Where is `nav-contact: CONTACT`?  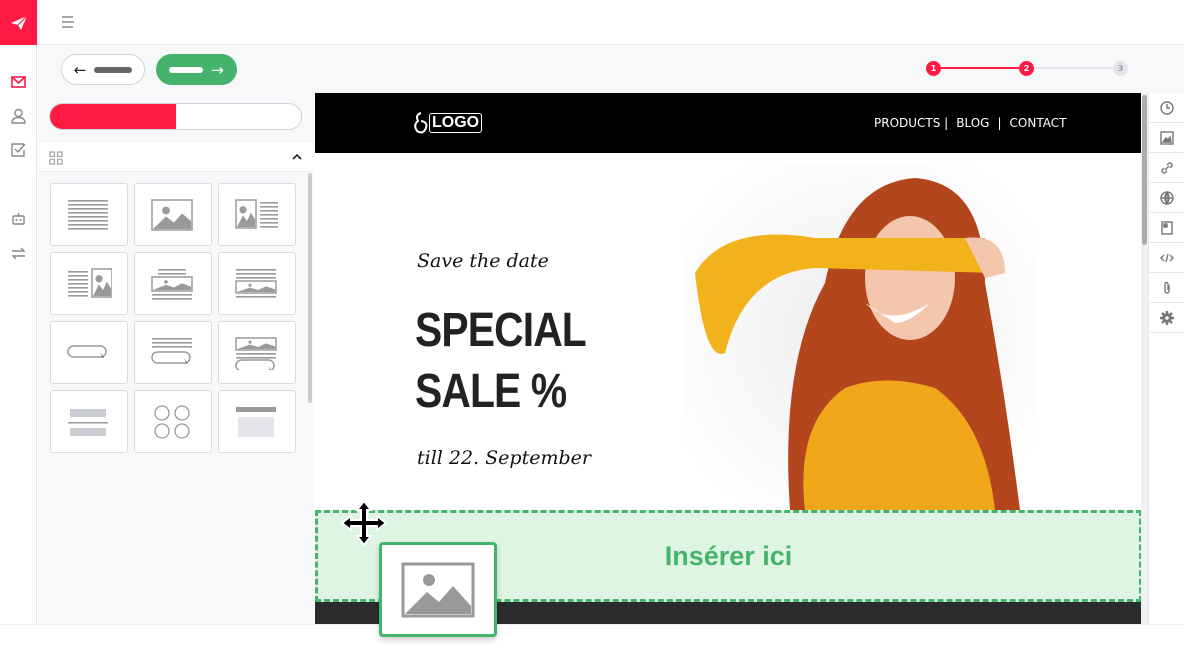 nav-contact: CONTACT is located at coordinates (1038, 123).